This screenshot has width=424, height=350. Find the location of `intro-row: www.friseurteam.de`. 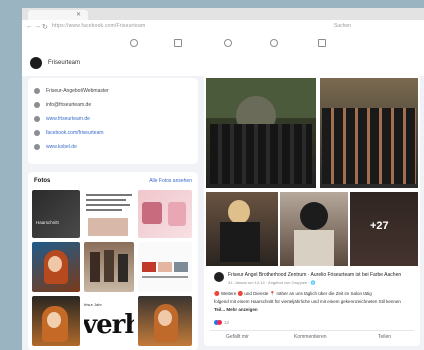

intro-row: www.friseurteam.de is located at coordinates (62, 119).